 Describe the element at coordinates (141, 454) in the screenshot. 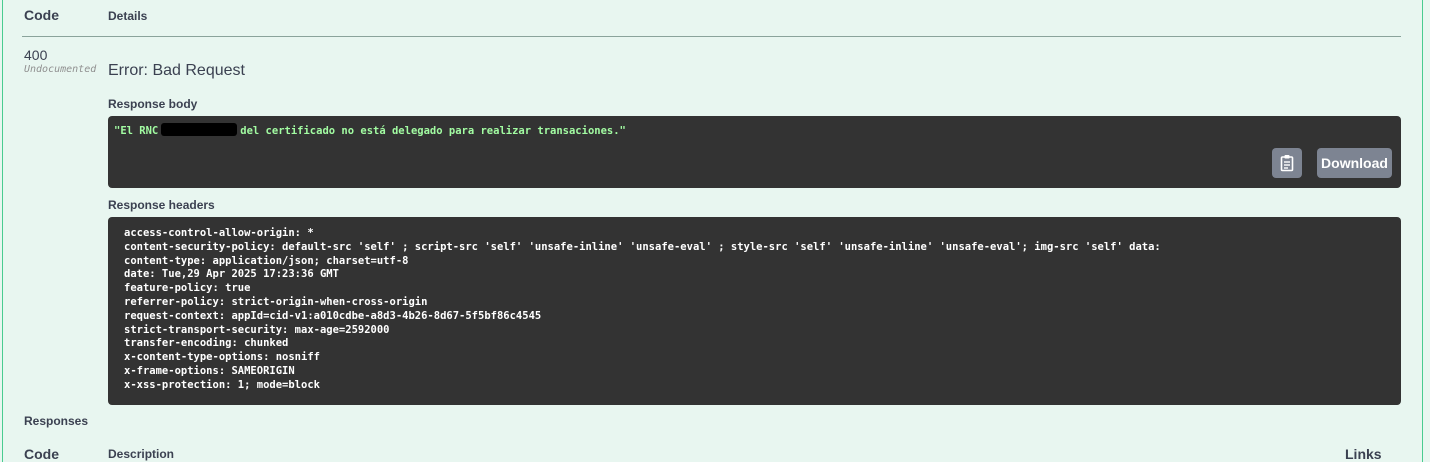

I see `responses-column-description: Description` at that location.